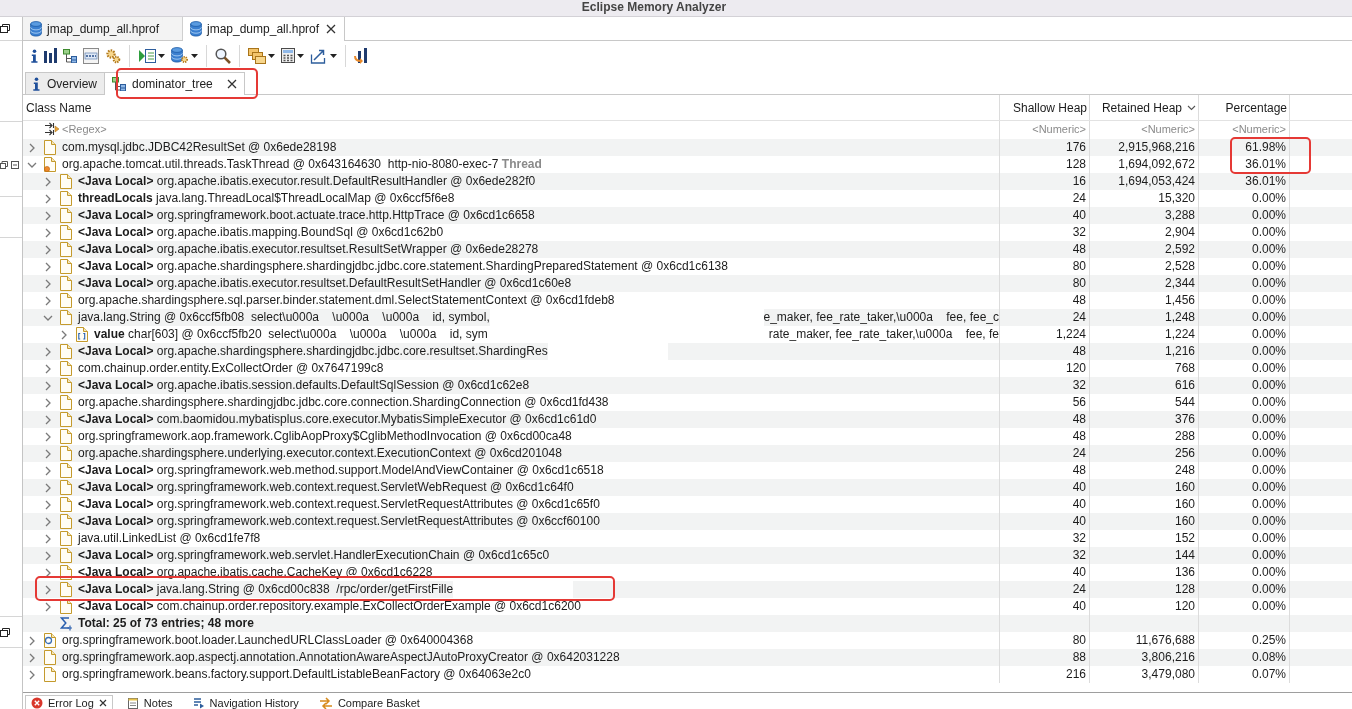 The width and height of the screenshot is (1352, 709). I want to click on search-icon, so click(223, 55).